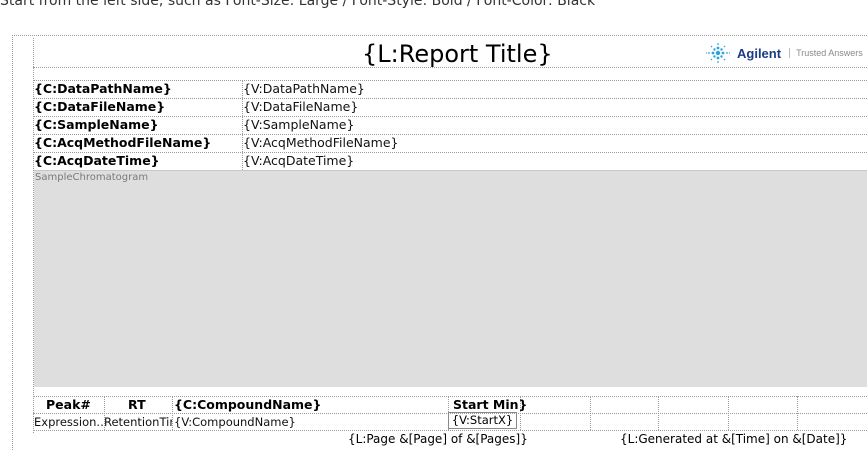  I want to click on cell-start-x-selected: {V:StartX}, so click(482, 420).